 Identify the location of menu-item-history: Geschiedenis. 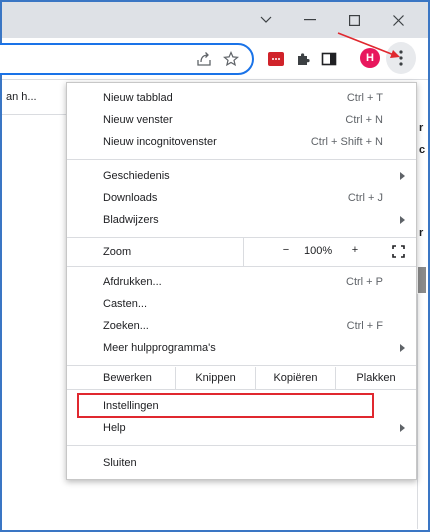
(241, 176).